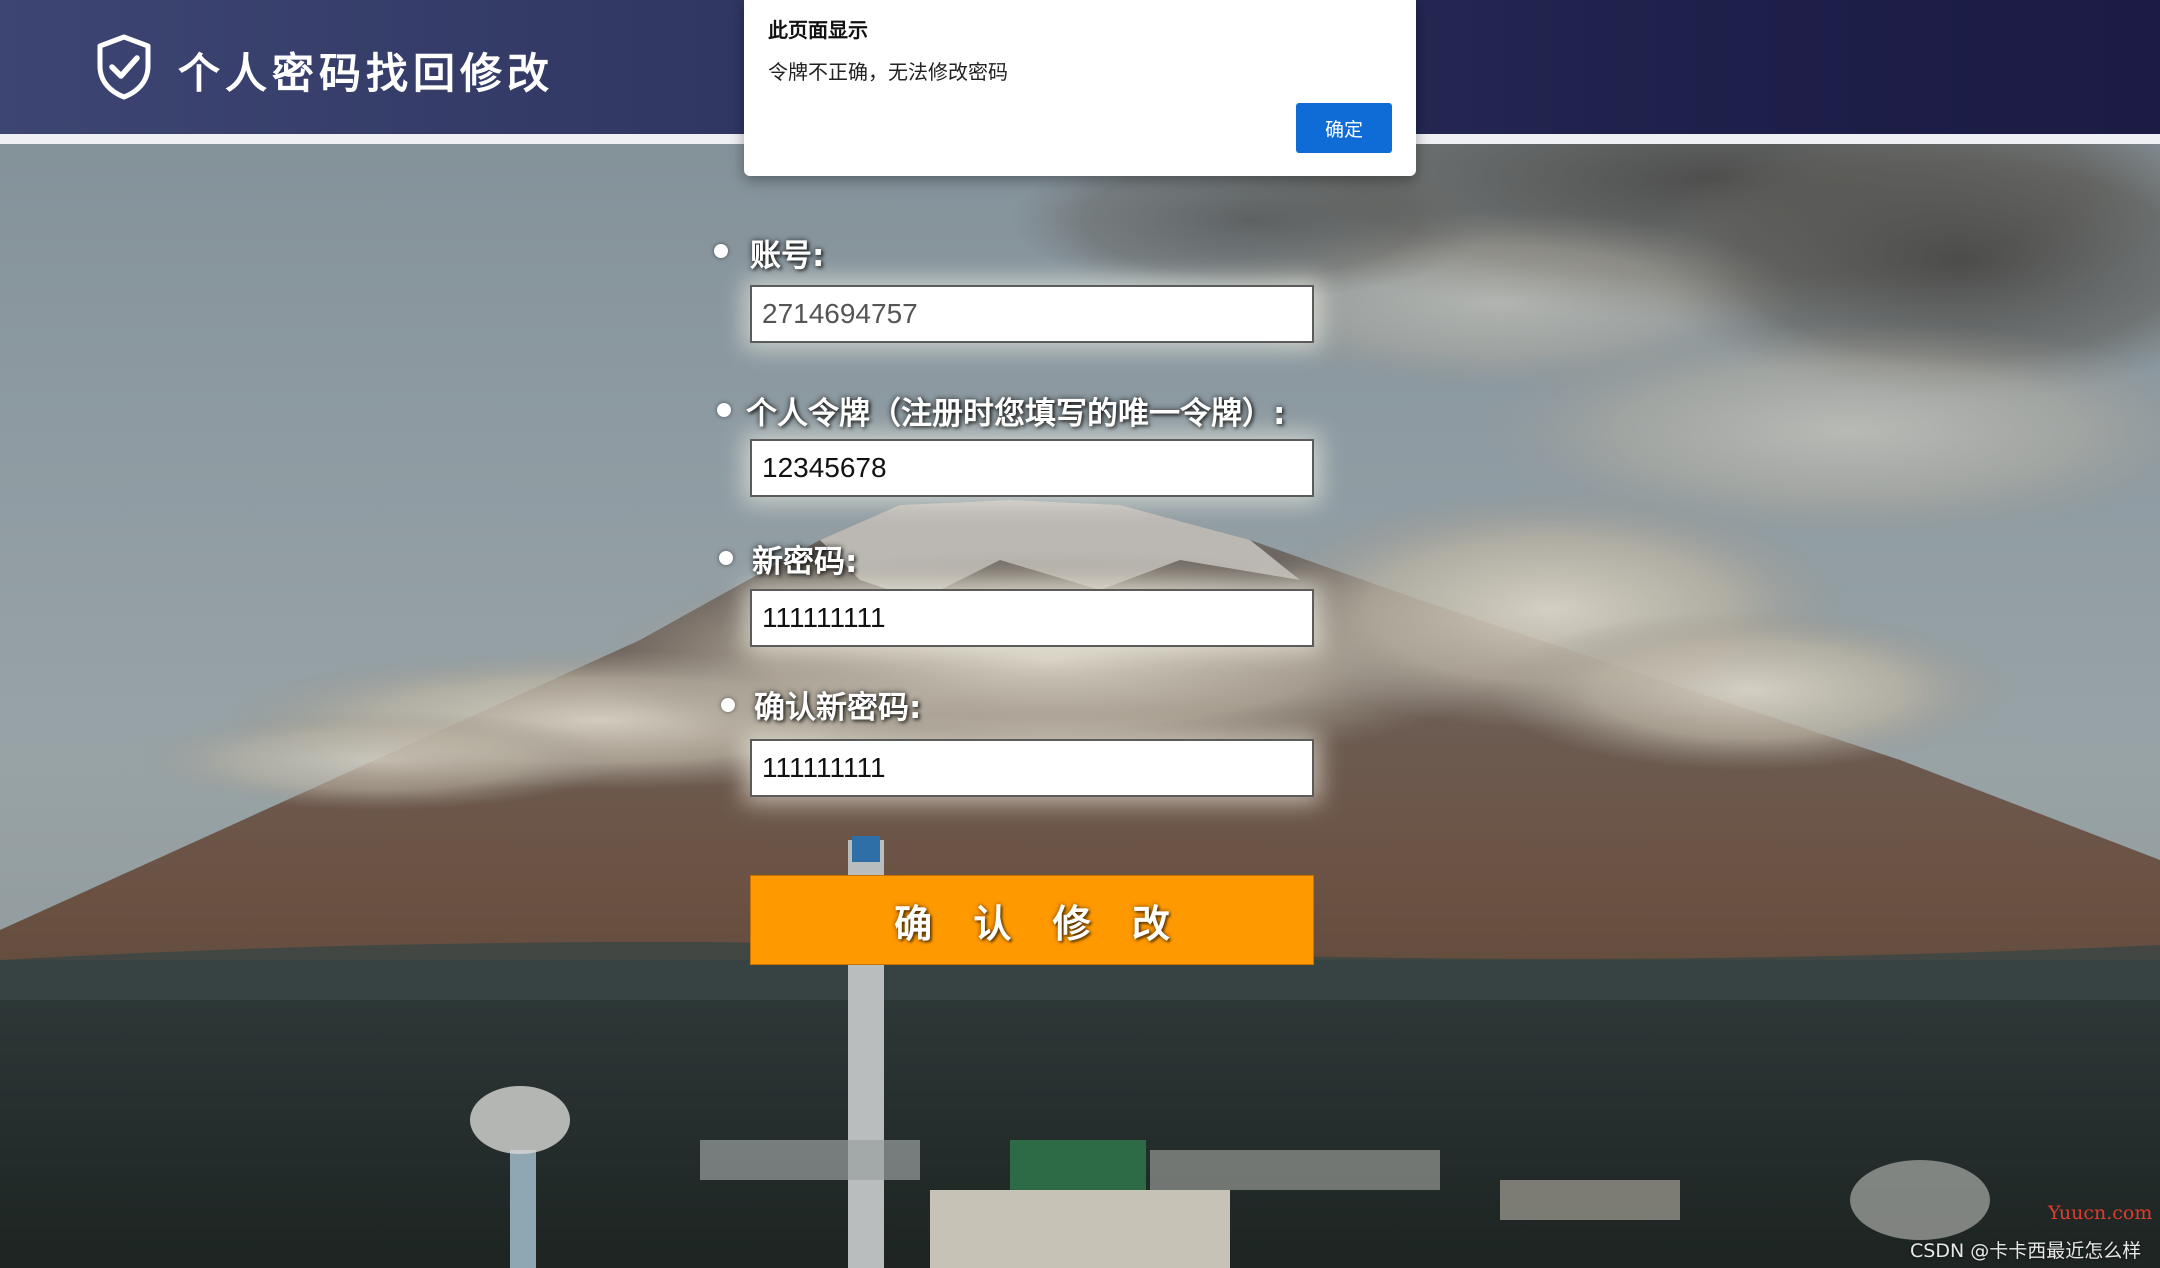 The width and height of the screenshot is (2160, 1268). What do you see at coordinates (2026, 1251) in the screenshot?
I see `author-watermark: CSDN @卡卡西最近怎么样` at bounding box center [2026, 1251].